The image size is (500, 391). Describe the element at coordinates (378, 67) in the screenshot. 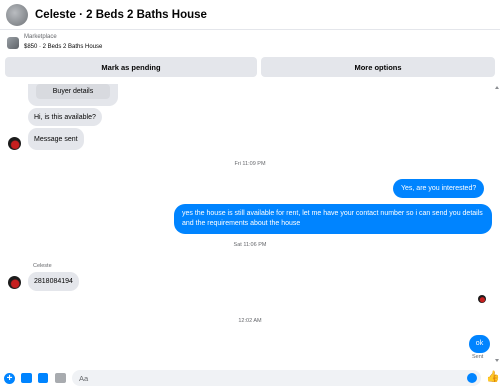

I see `more-options-button: More options` at that location.